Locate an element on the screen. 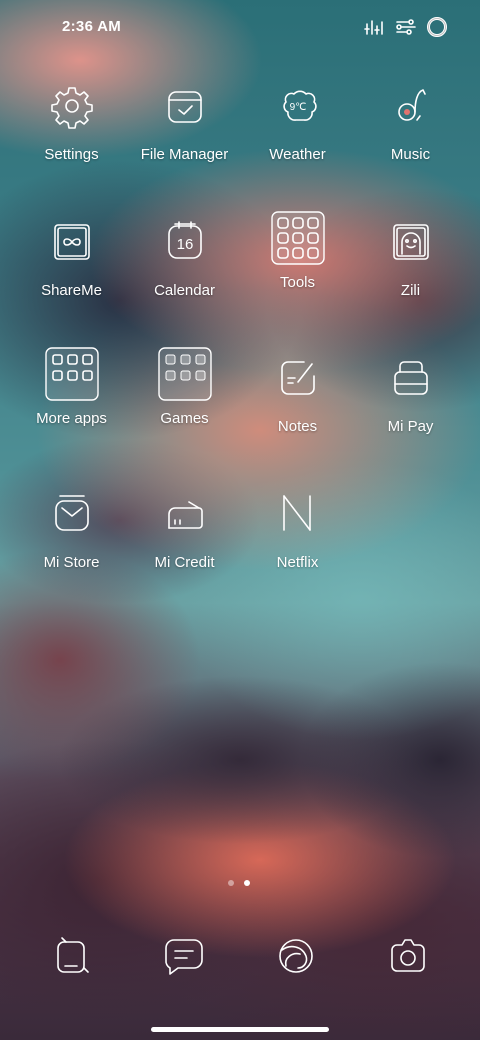  app-zili: Zili is located at coordinates (410, 258).